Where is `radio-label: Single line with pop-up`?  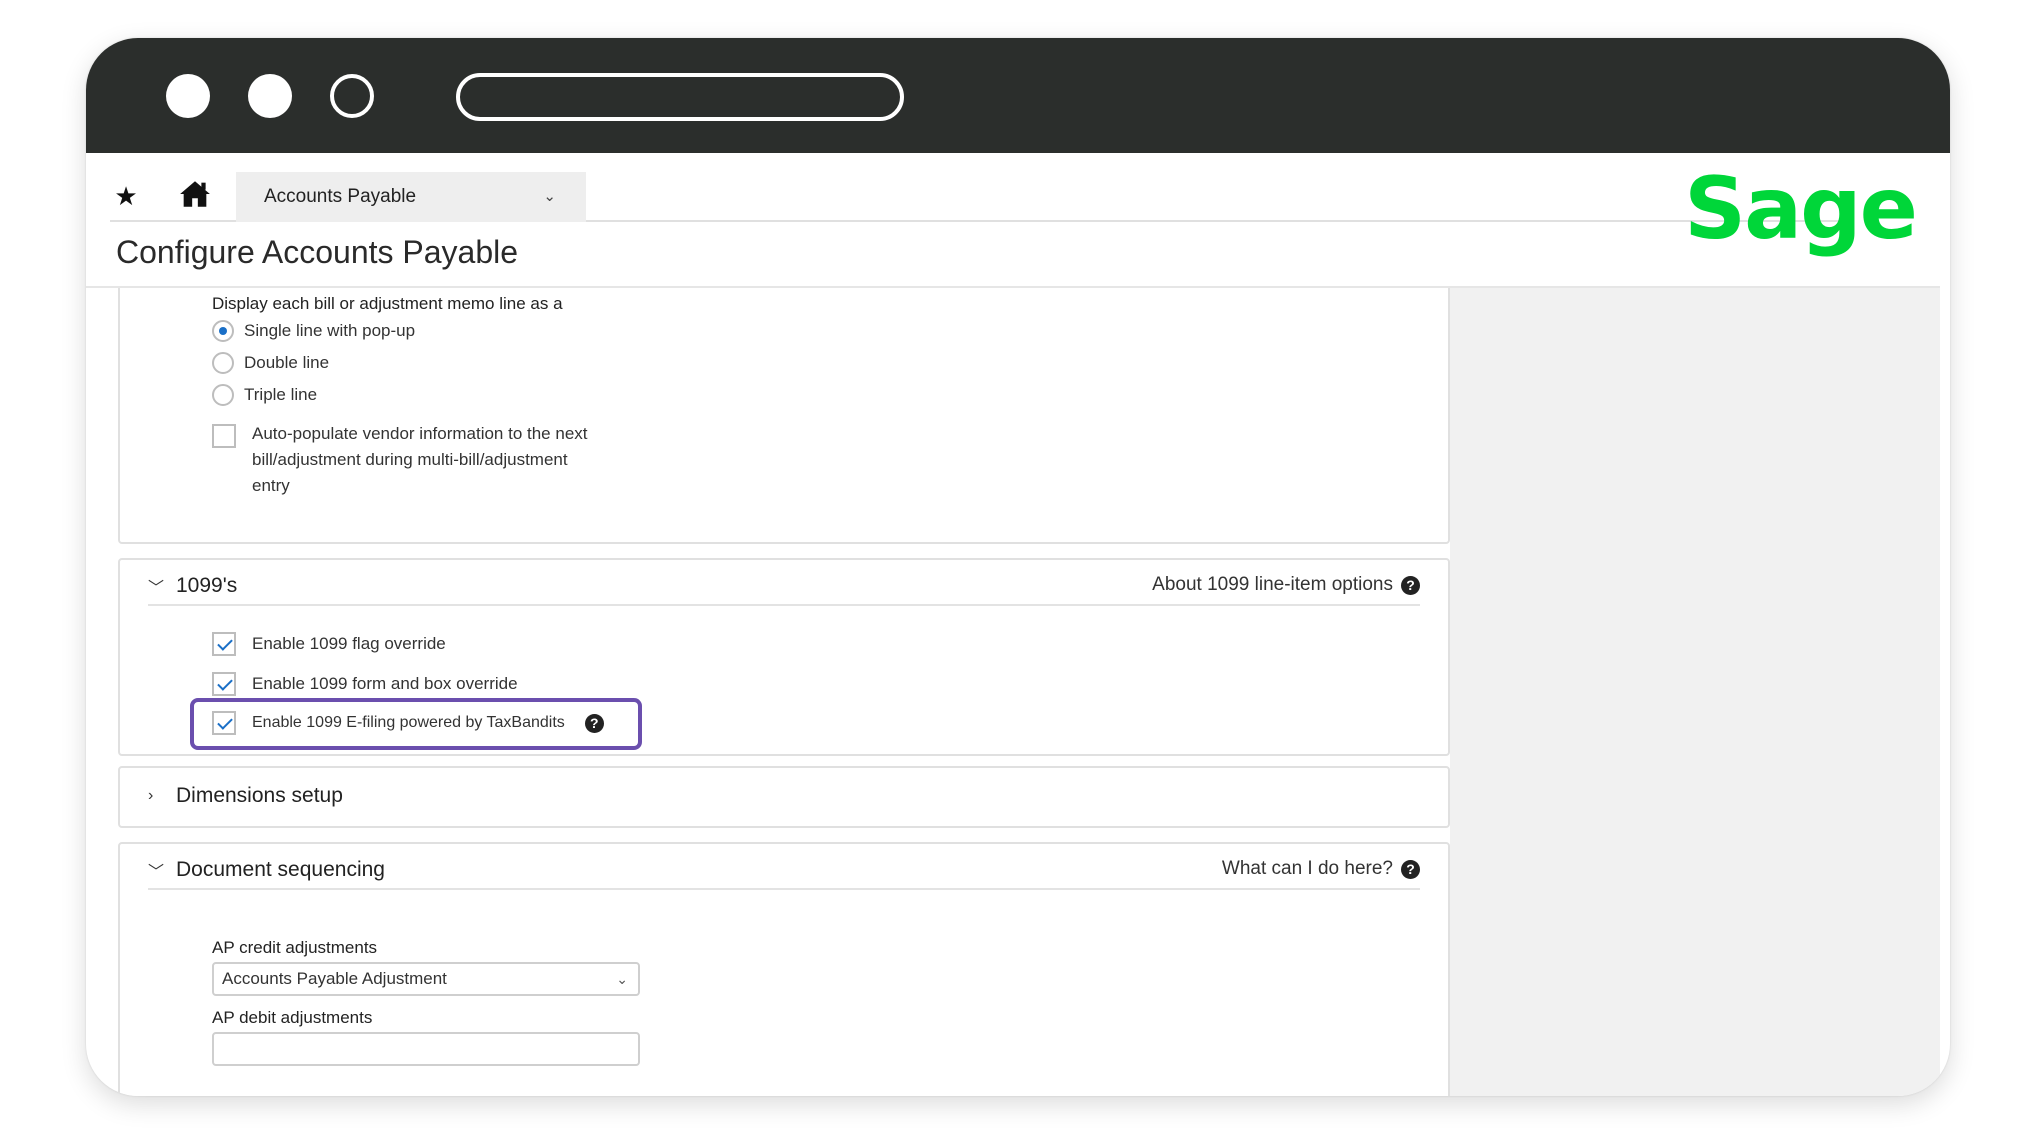 radio-label: Single line with pop-up is located at coordinates (330, 330).